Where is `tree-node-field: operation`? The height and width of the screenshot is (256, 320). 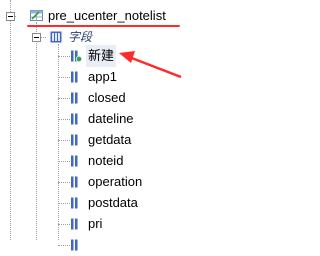
tree-node-field: operation is located at coordinates (114, 182).